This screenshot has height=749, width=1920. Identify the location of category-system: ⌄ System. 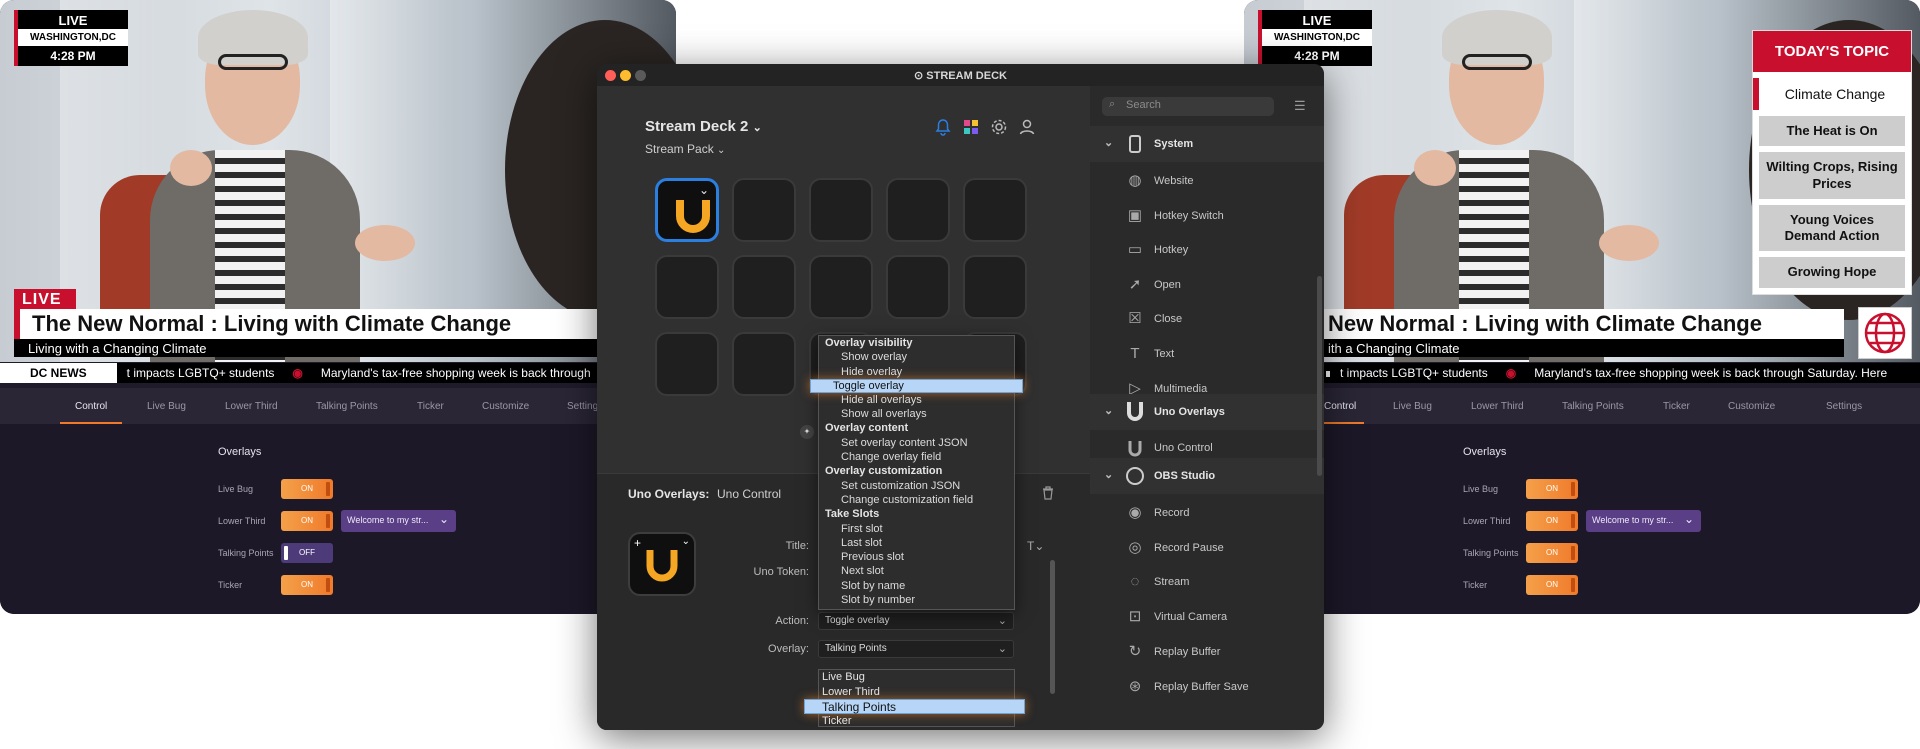
(1207, 144).